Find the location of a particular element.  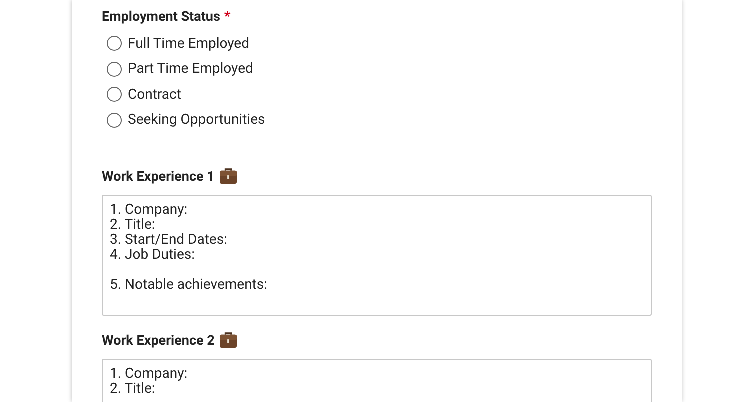

radio-label: Seeking Opportunities is located at coordinates (197, 120).